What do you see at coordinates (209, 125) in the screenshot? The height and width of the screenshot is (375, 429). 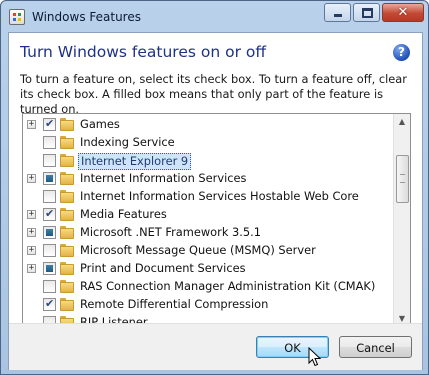 I see `feature-row: + Games` at bounding box center [209, 125].